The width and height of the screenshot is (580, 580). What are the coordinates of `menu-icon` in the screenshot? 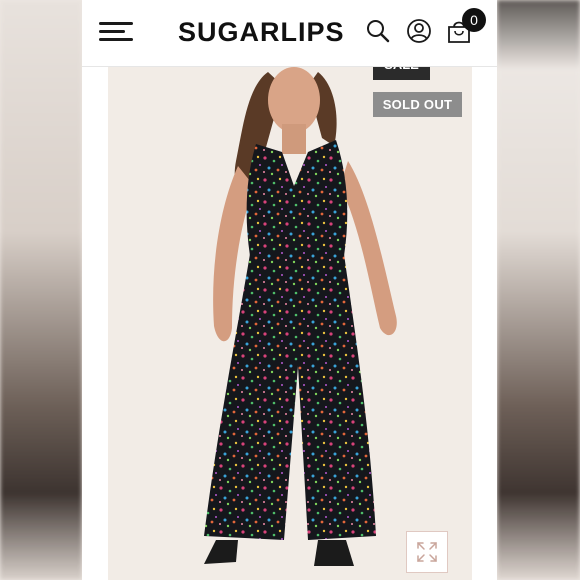 It's located at (116, 31).